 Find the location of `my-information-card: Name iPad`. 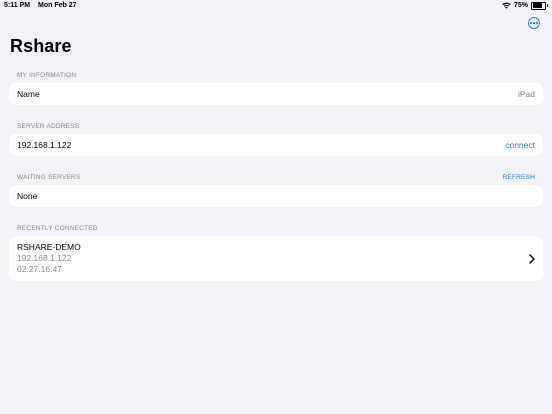

my-information-card: Name iPad is located at coordinates (276, 94).